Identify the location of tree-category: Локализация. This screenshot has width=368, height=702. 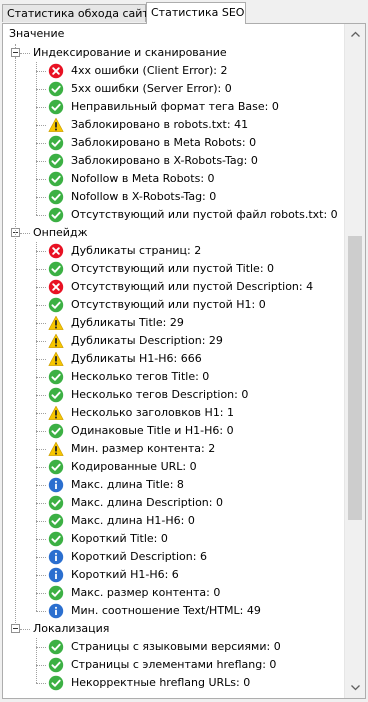
(173, 629).